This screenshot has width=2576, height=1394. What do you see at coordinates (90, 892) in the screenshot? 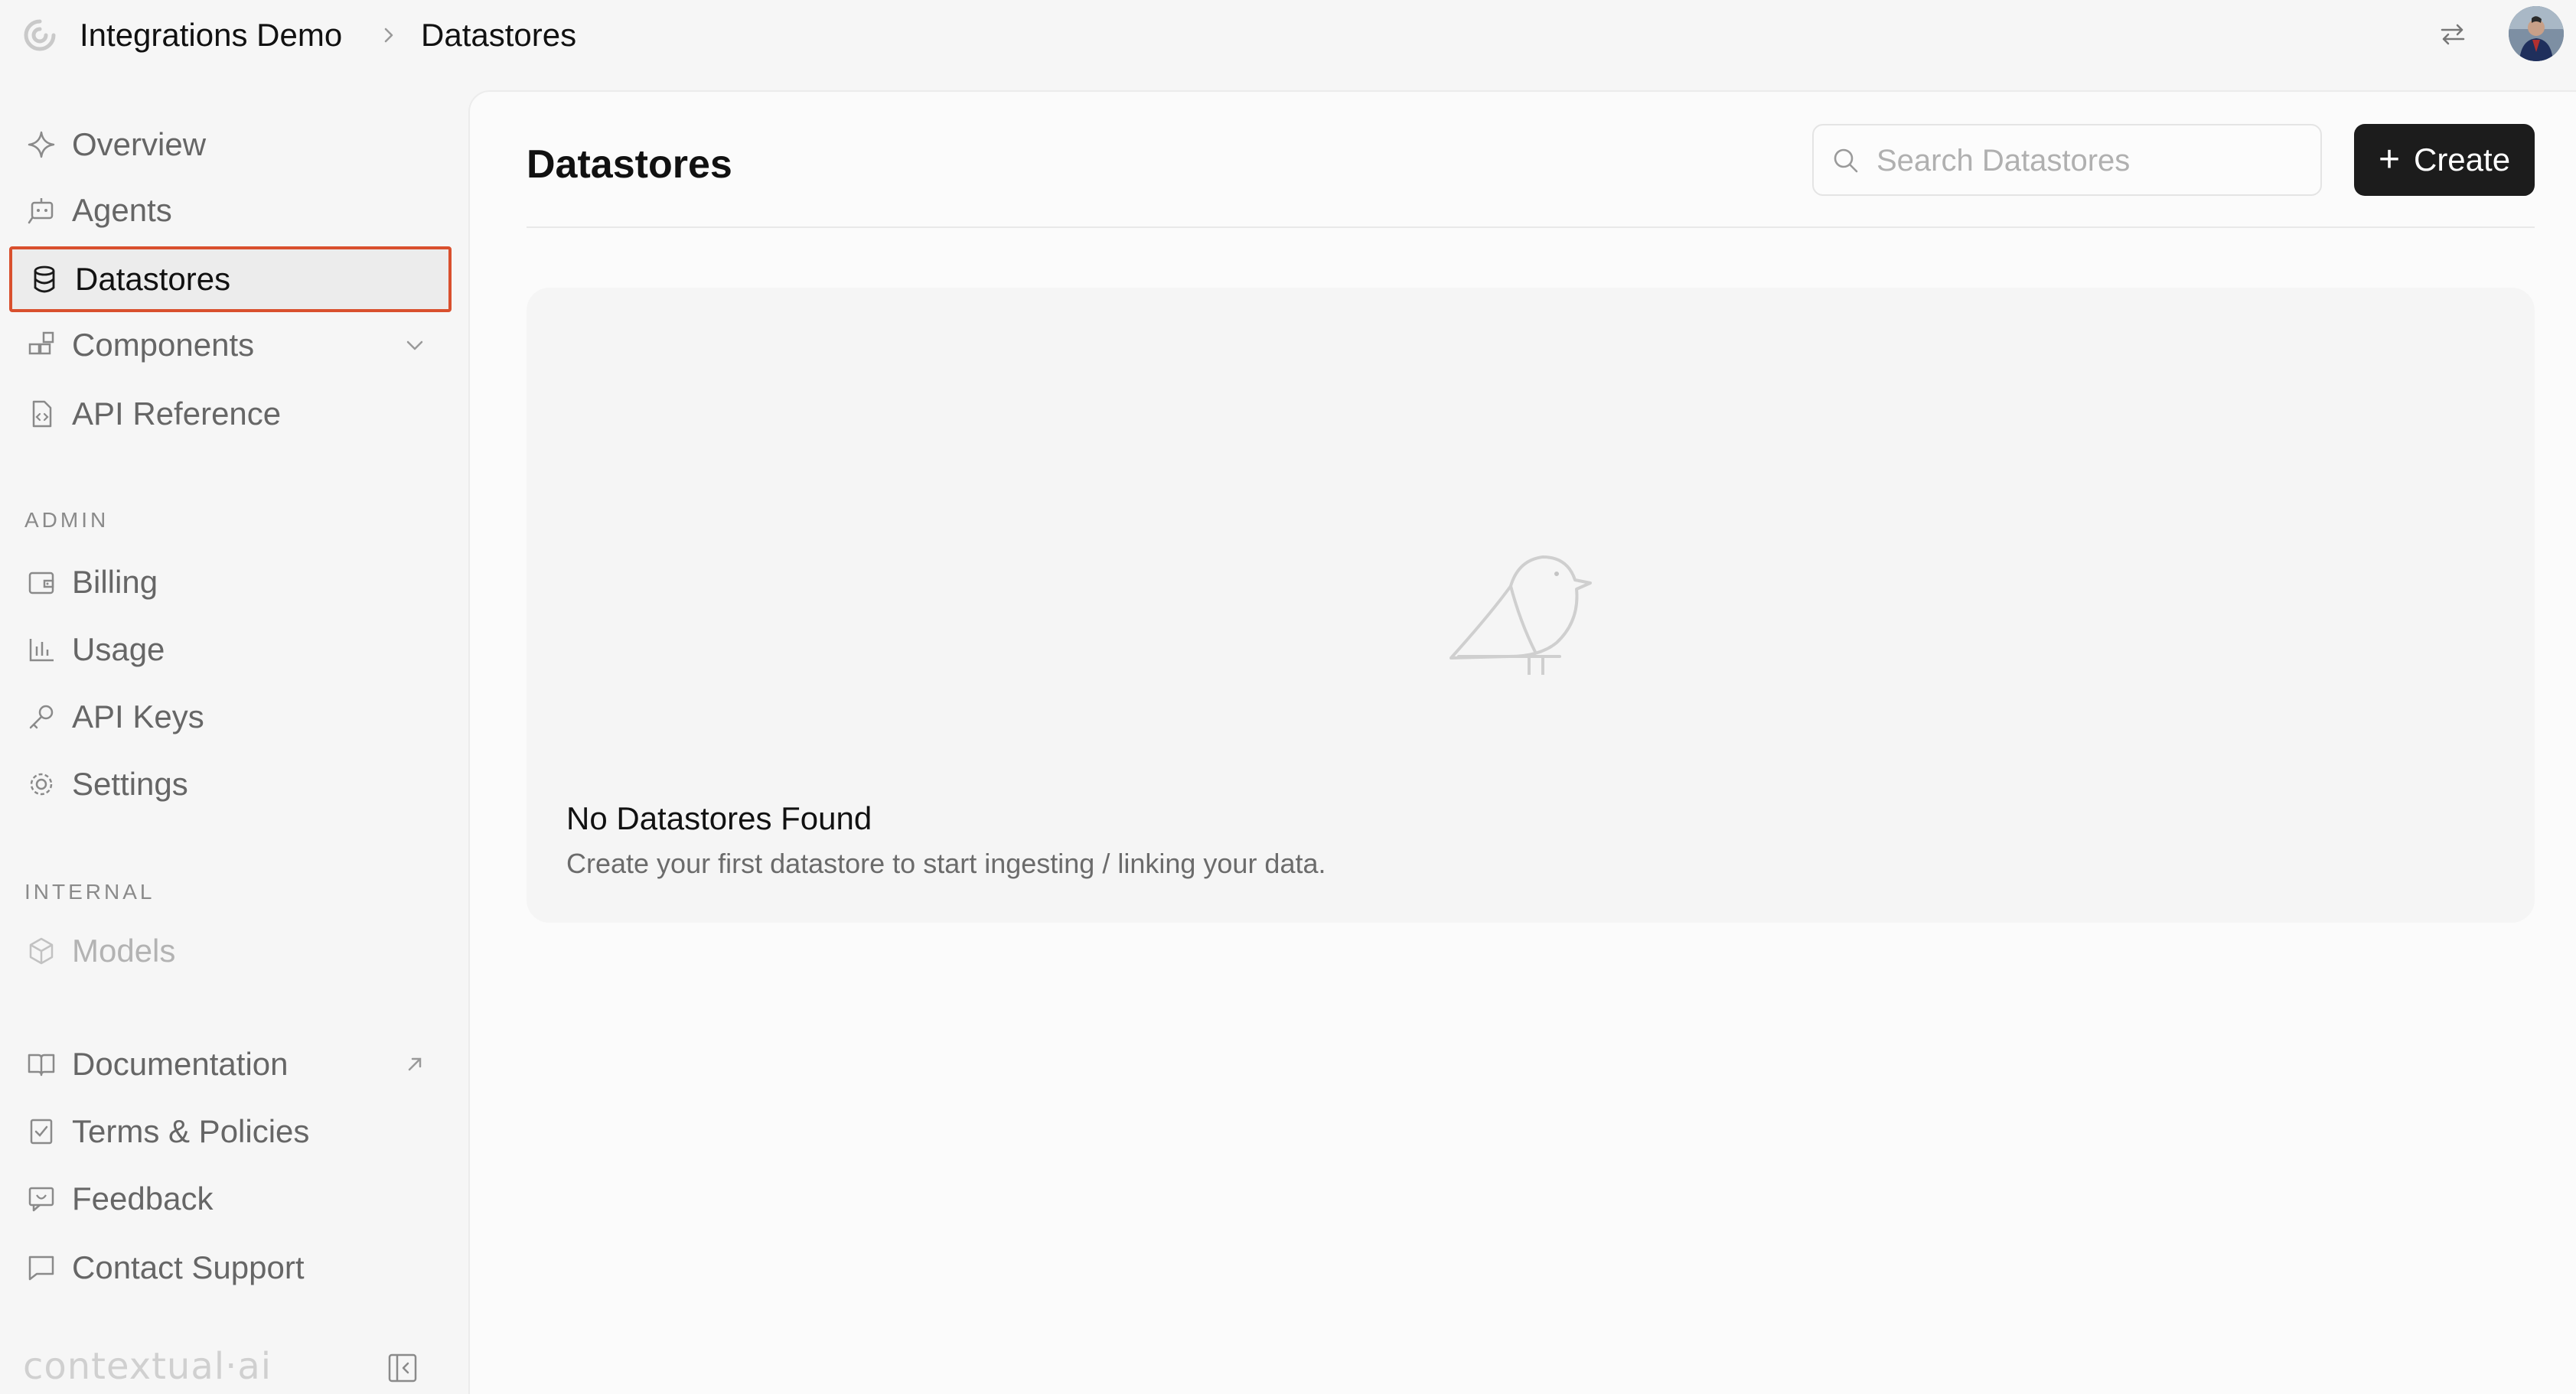
I see `section-label-internal: INTERNAL` at bounding box center [90, 892].